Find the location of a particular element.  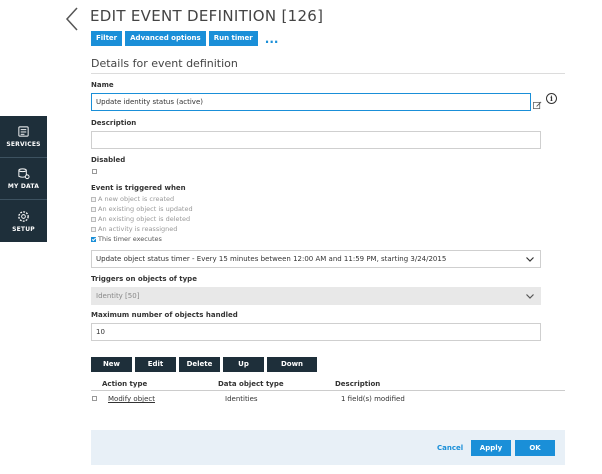

trigger-option-timer: This timer executes is located at coordinates (126, 239).